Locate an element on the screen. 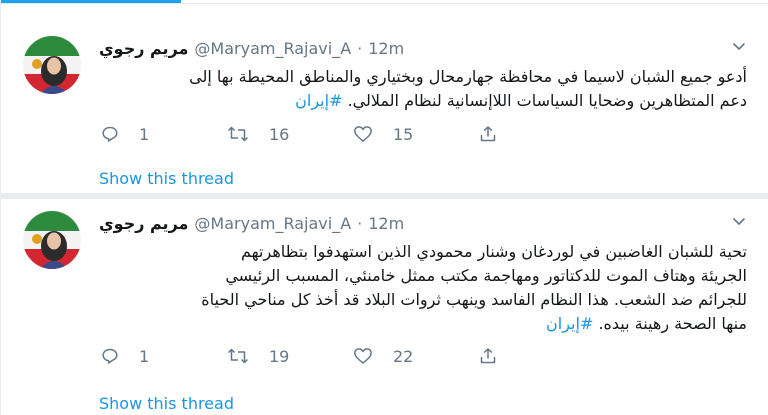 This screenshot has width=768, height=415. tweet-text-line: منها الصحة رهينة بيده. #إيران is located at coordinates (423, 324).